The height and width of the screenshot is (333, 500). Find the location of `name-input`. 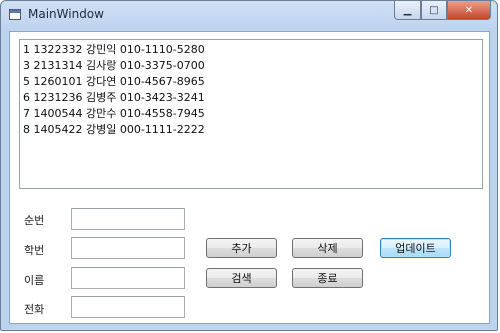

name-input is located at coordinates (128, 278).